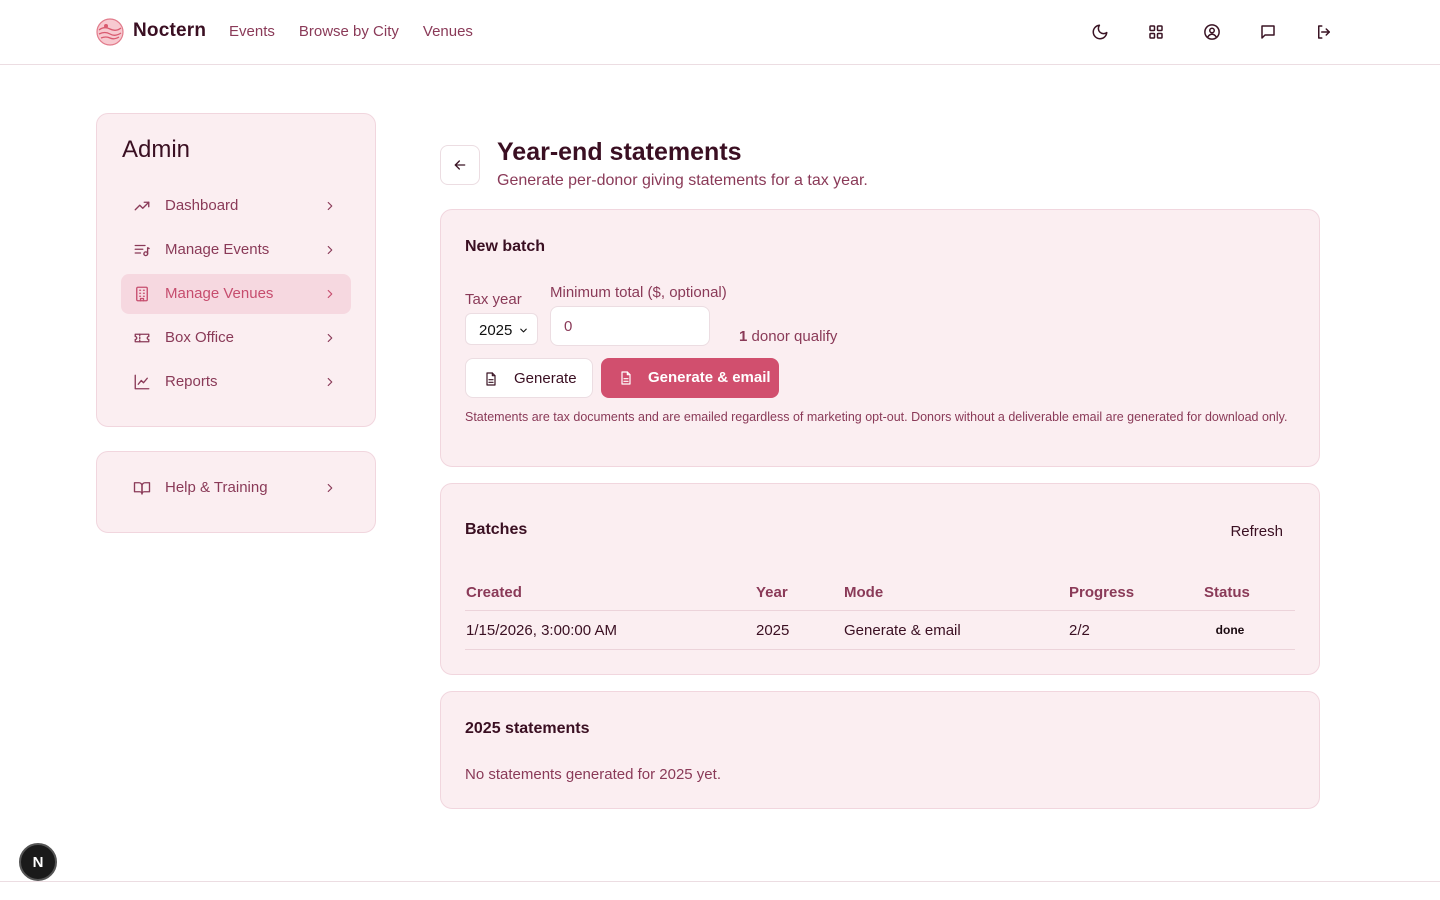  I want to click on user-circle-icon, so click(1212, 32).